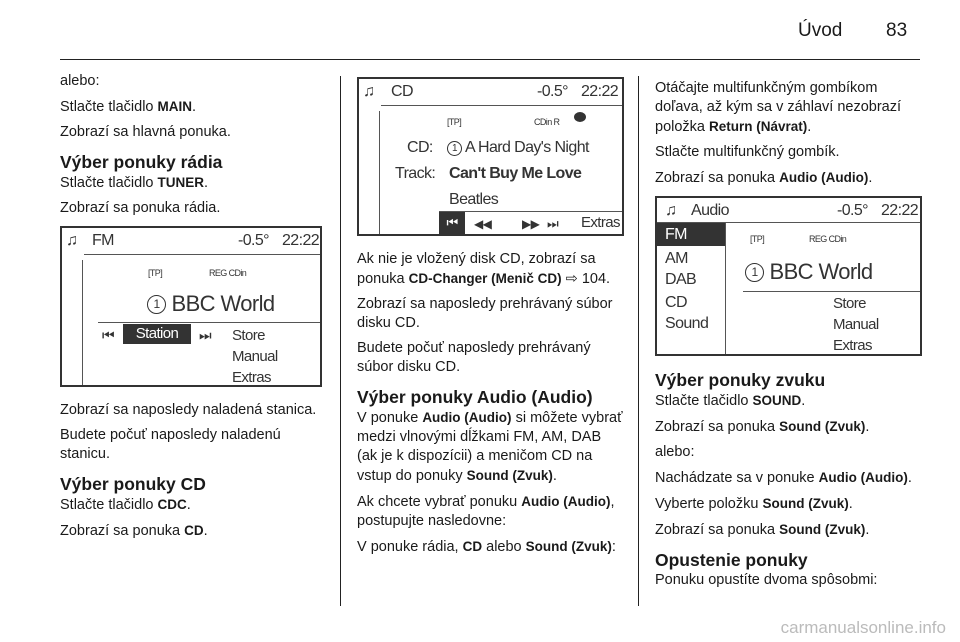 Image resolution: width=960 pixels, height=642 pixels. Describe the element at coordinates (691, 234) in the screenshot. I see `source-fm: FM` at that location.